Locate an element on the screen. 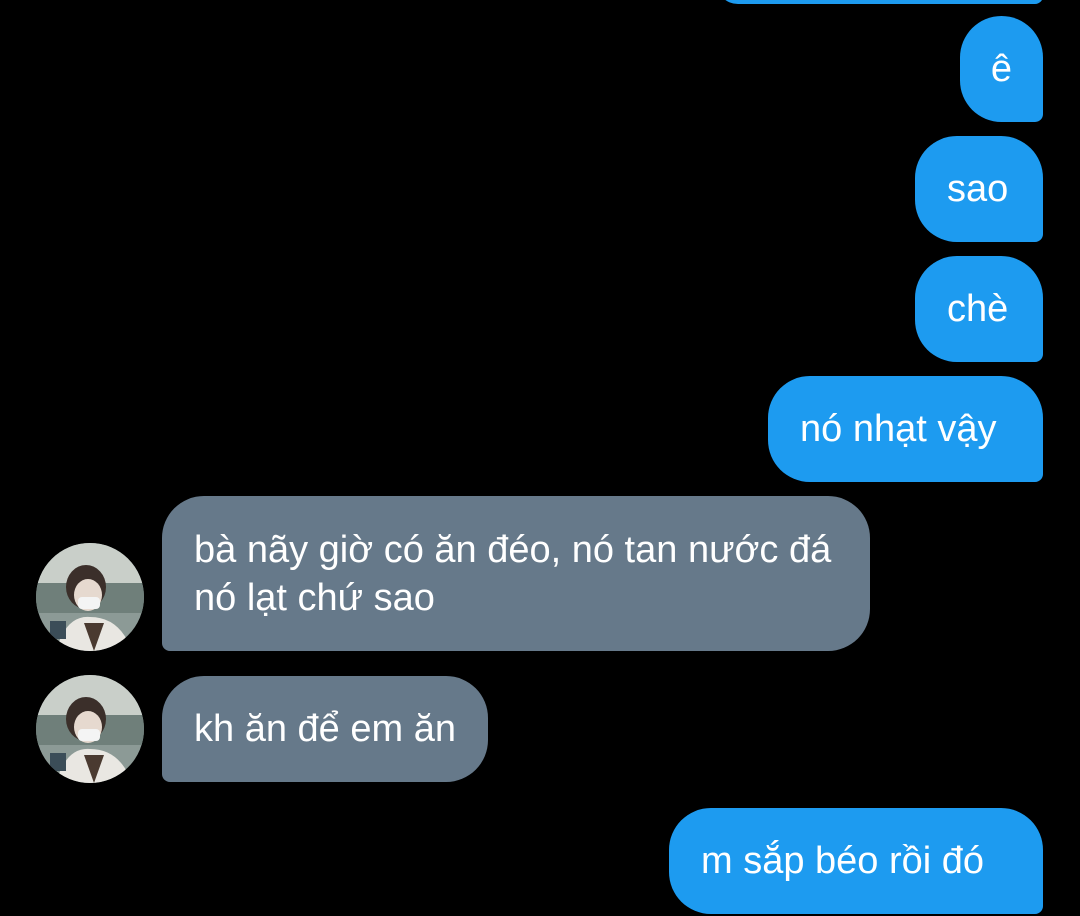 Image resolution: width=1080 pixels, height=916 pixels. message-outgoing: m sắp béo rồi đó is located at coordinates (856, 861).